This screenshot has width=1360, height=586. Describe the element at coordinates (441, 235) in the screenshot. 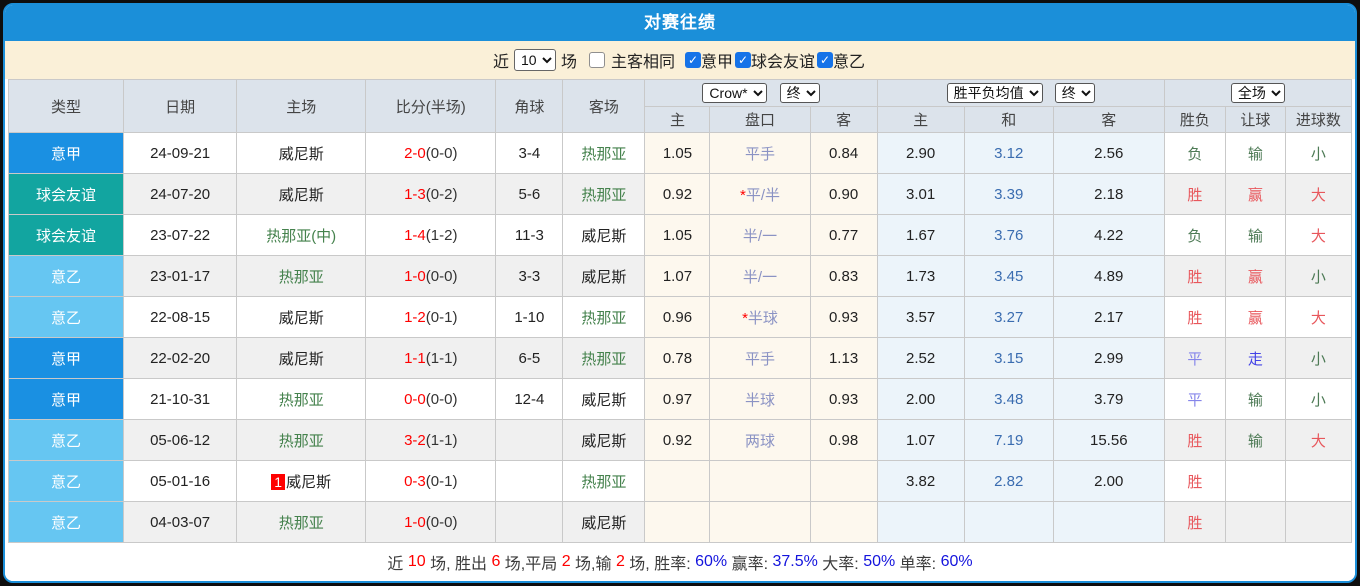

I see `half-time-score: (1-2)` at that location.